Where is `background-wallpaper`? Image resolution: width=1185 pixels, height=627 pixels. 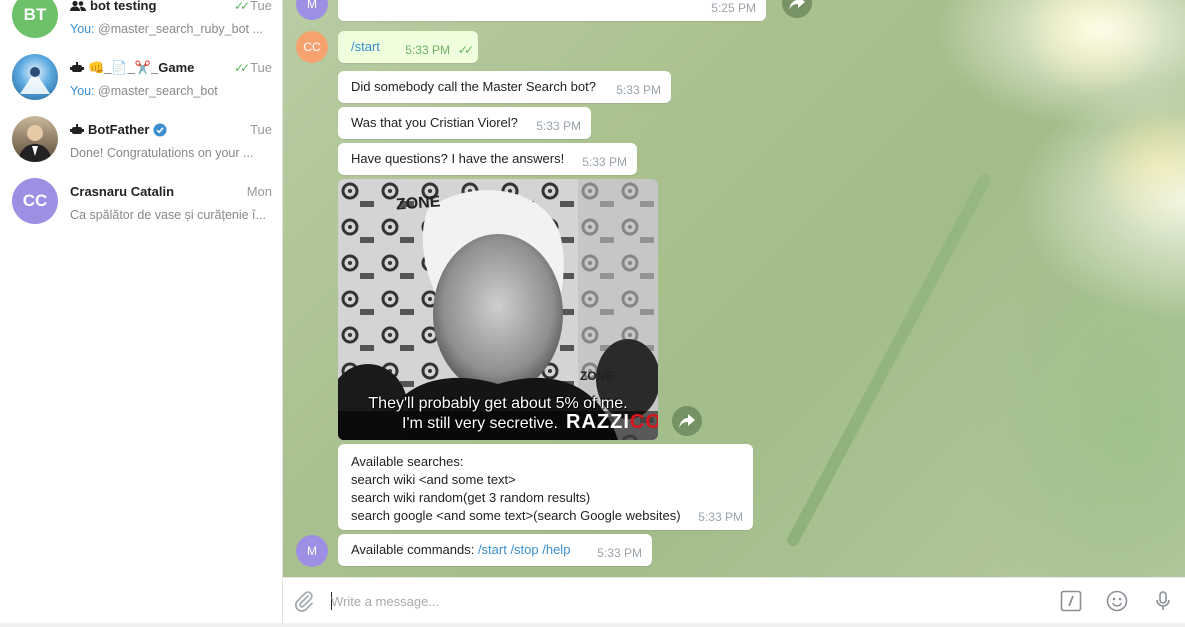 background-wallpaper is located at coordinates (889, 360).